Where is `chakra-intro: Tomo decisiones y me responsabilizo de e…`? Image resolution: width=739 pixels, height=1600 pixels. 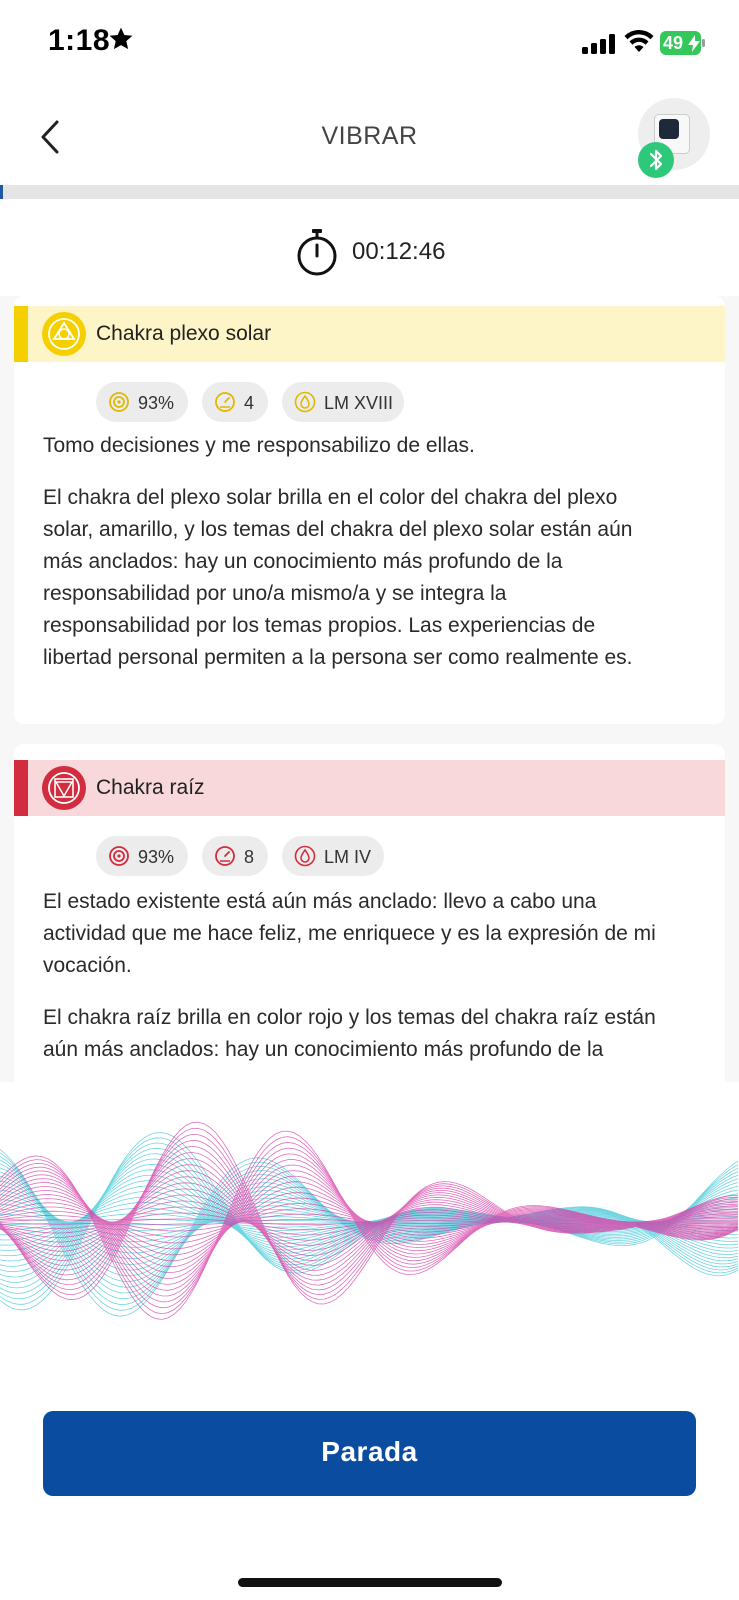
chakra-intro: Tomo decisiones y me responsabilizo de e… is located at coordinates (259, 445).